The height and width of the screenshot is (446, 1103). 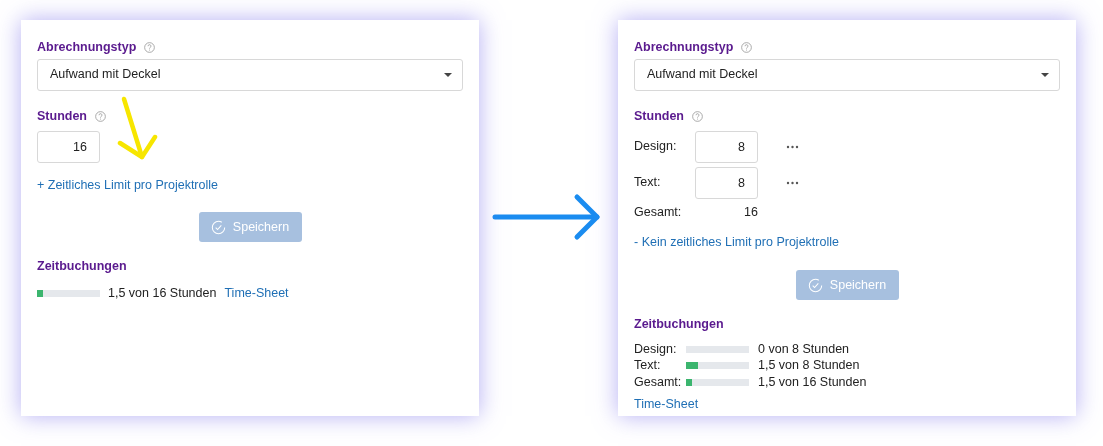 What do you see at coordinates (809, 366) in the screenshot?
I see `booking-text: 1,5 von 8 Stunden` at bounding box center [809, 366].